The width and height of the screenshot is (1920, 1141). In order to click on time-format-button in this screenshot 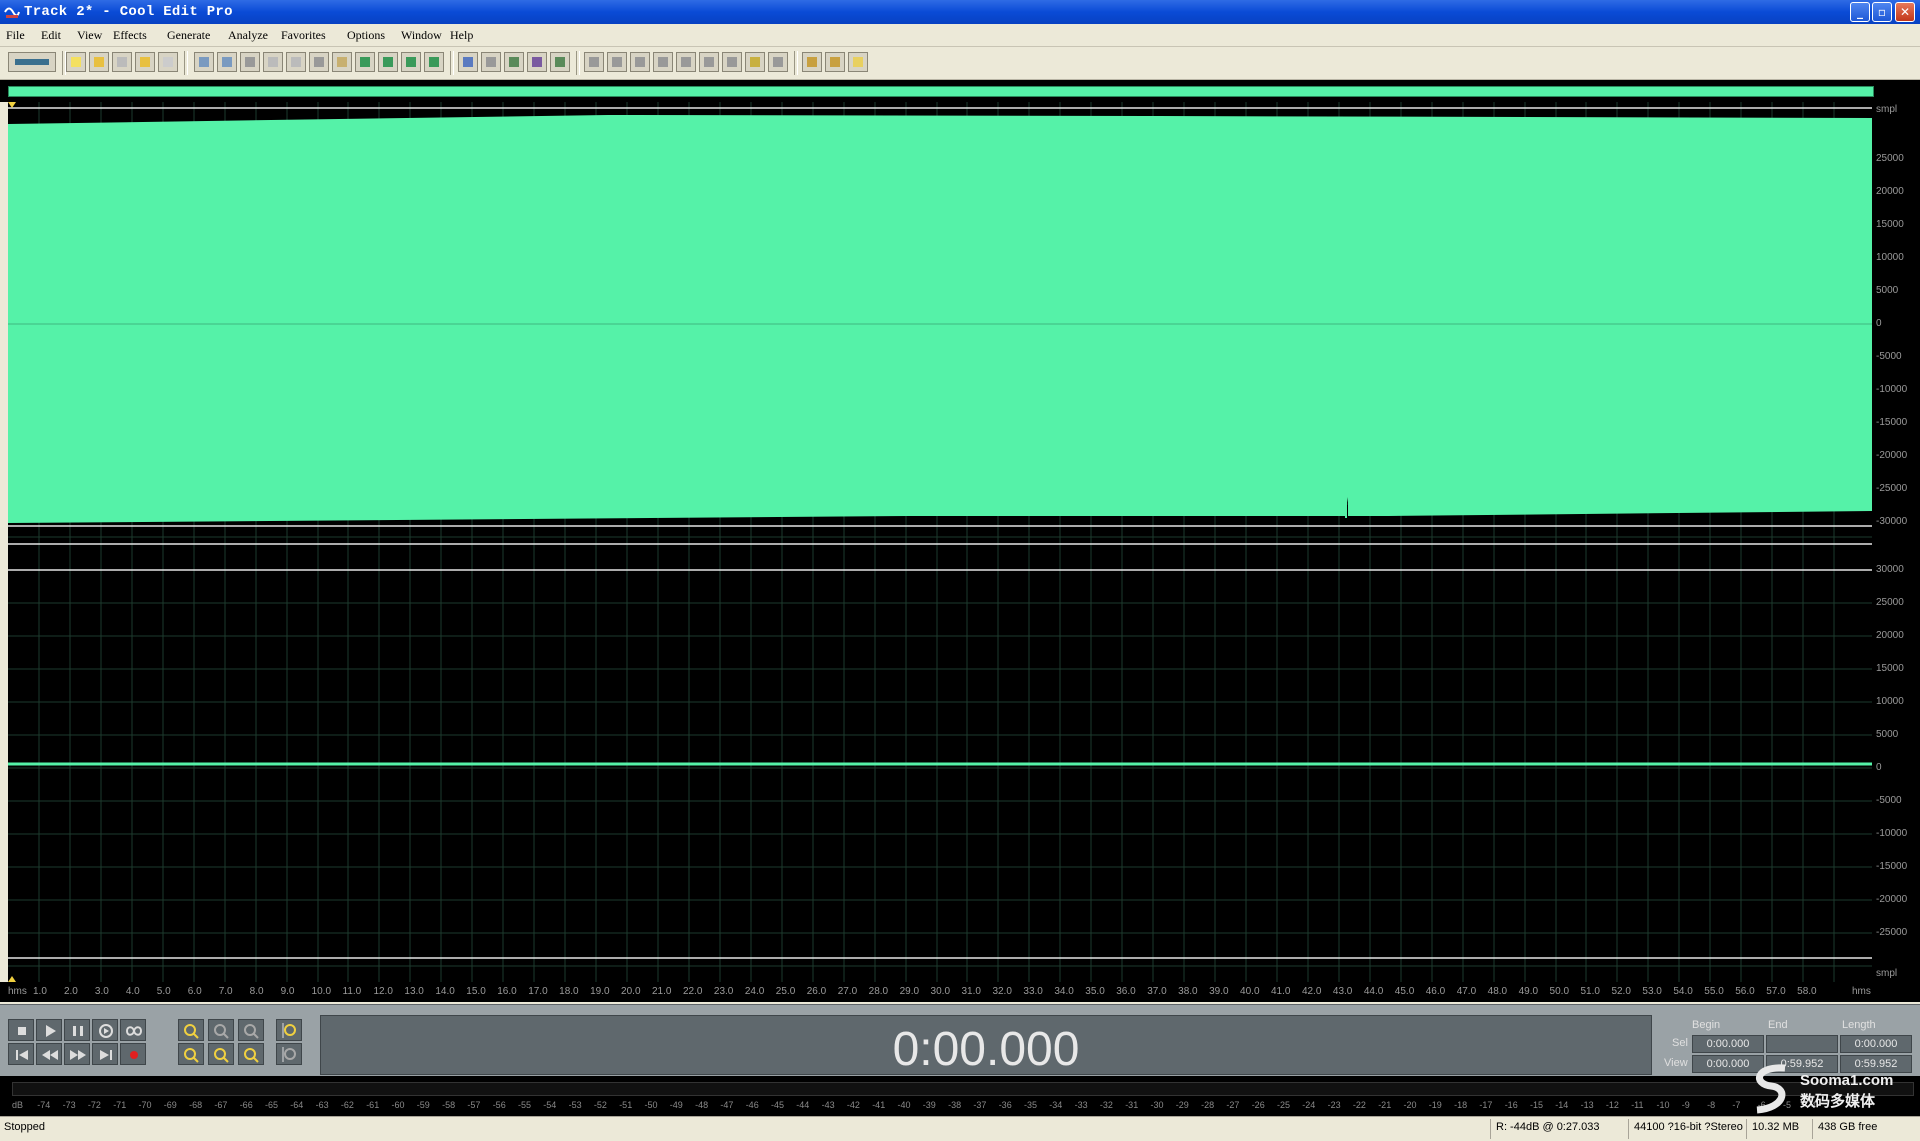, I will do `click(709, 62)`.